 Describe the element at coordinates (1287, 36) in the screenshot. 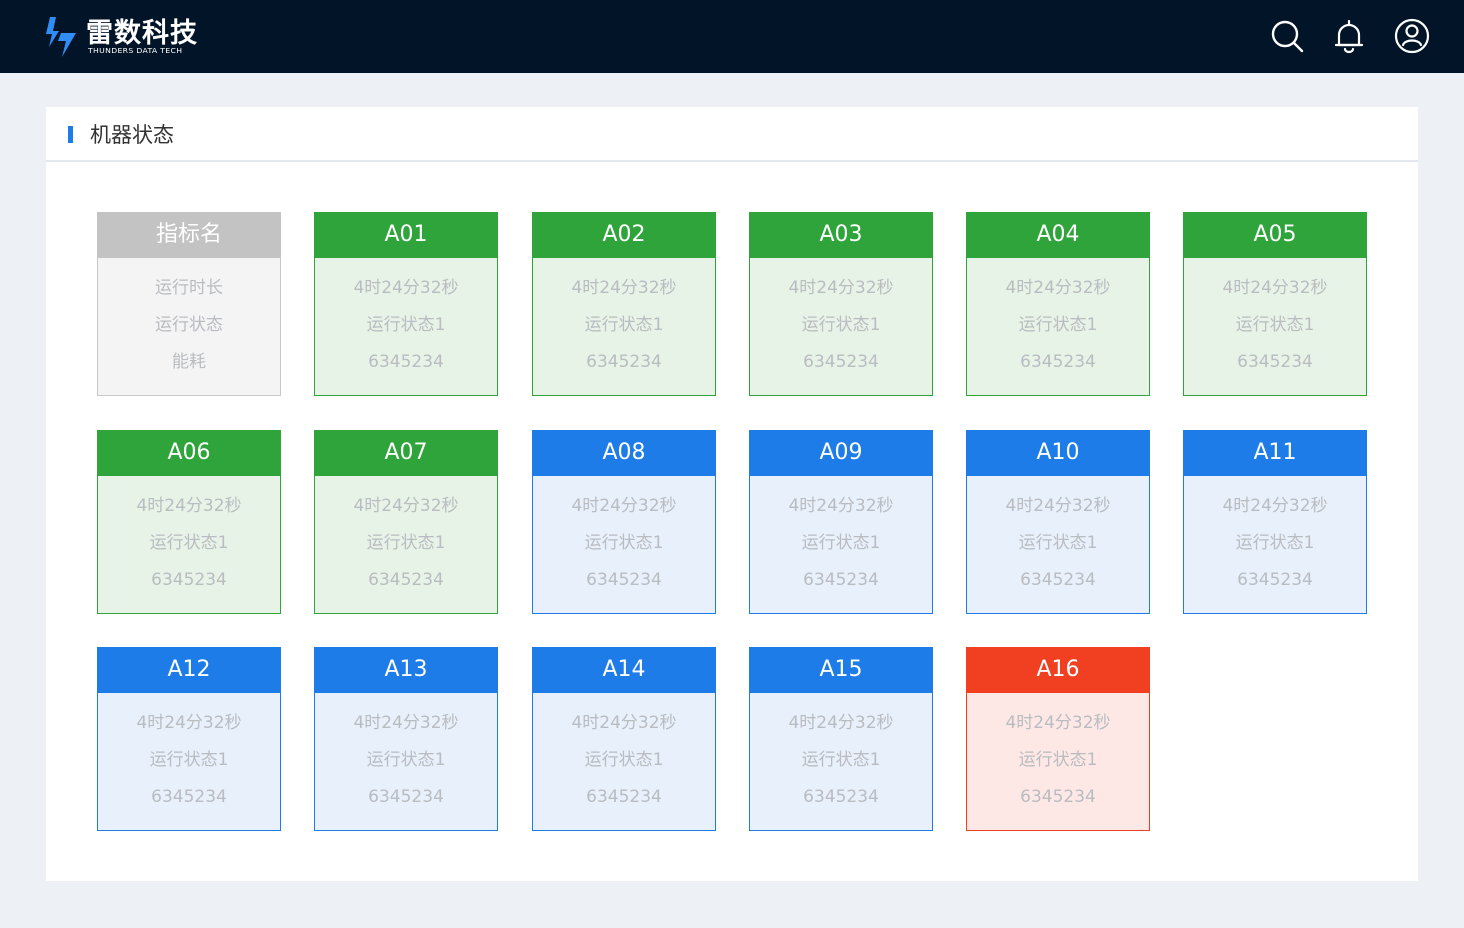

I see `search-icon` at that location.